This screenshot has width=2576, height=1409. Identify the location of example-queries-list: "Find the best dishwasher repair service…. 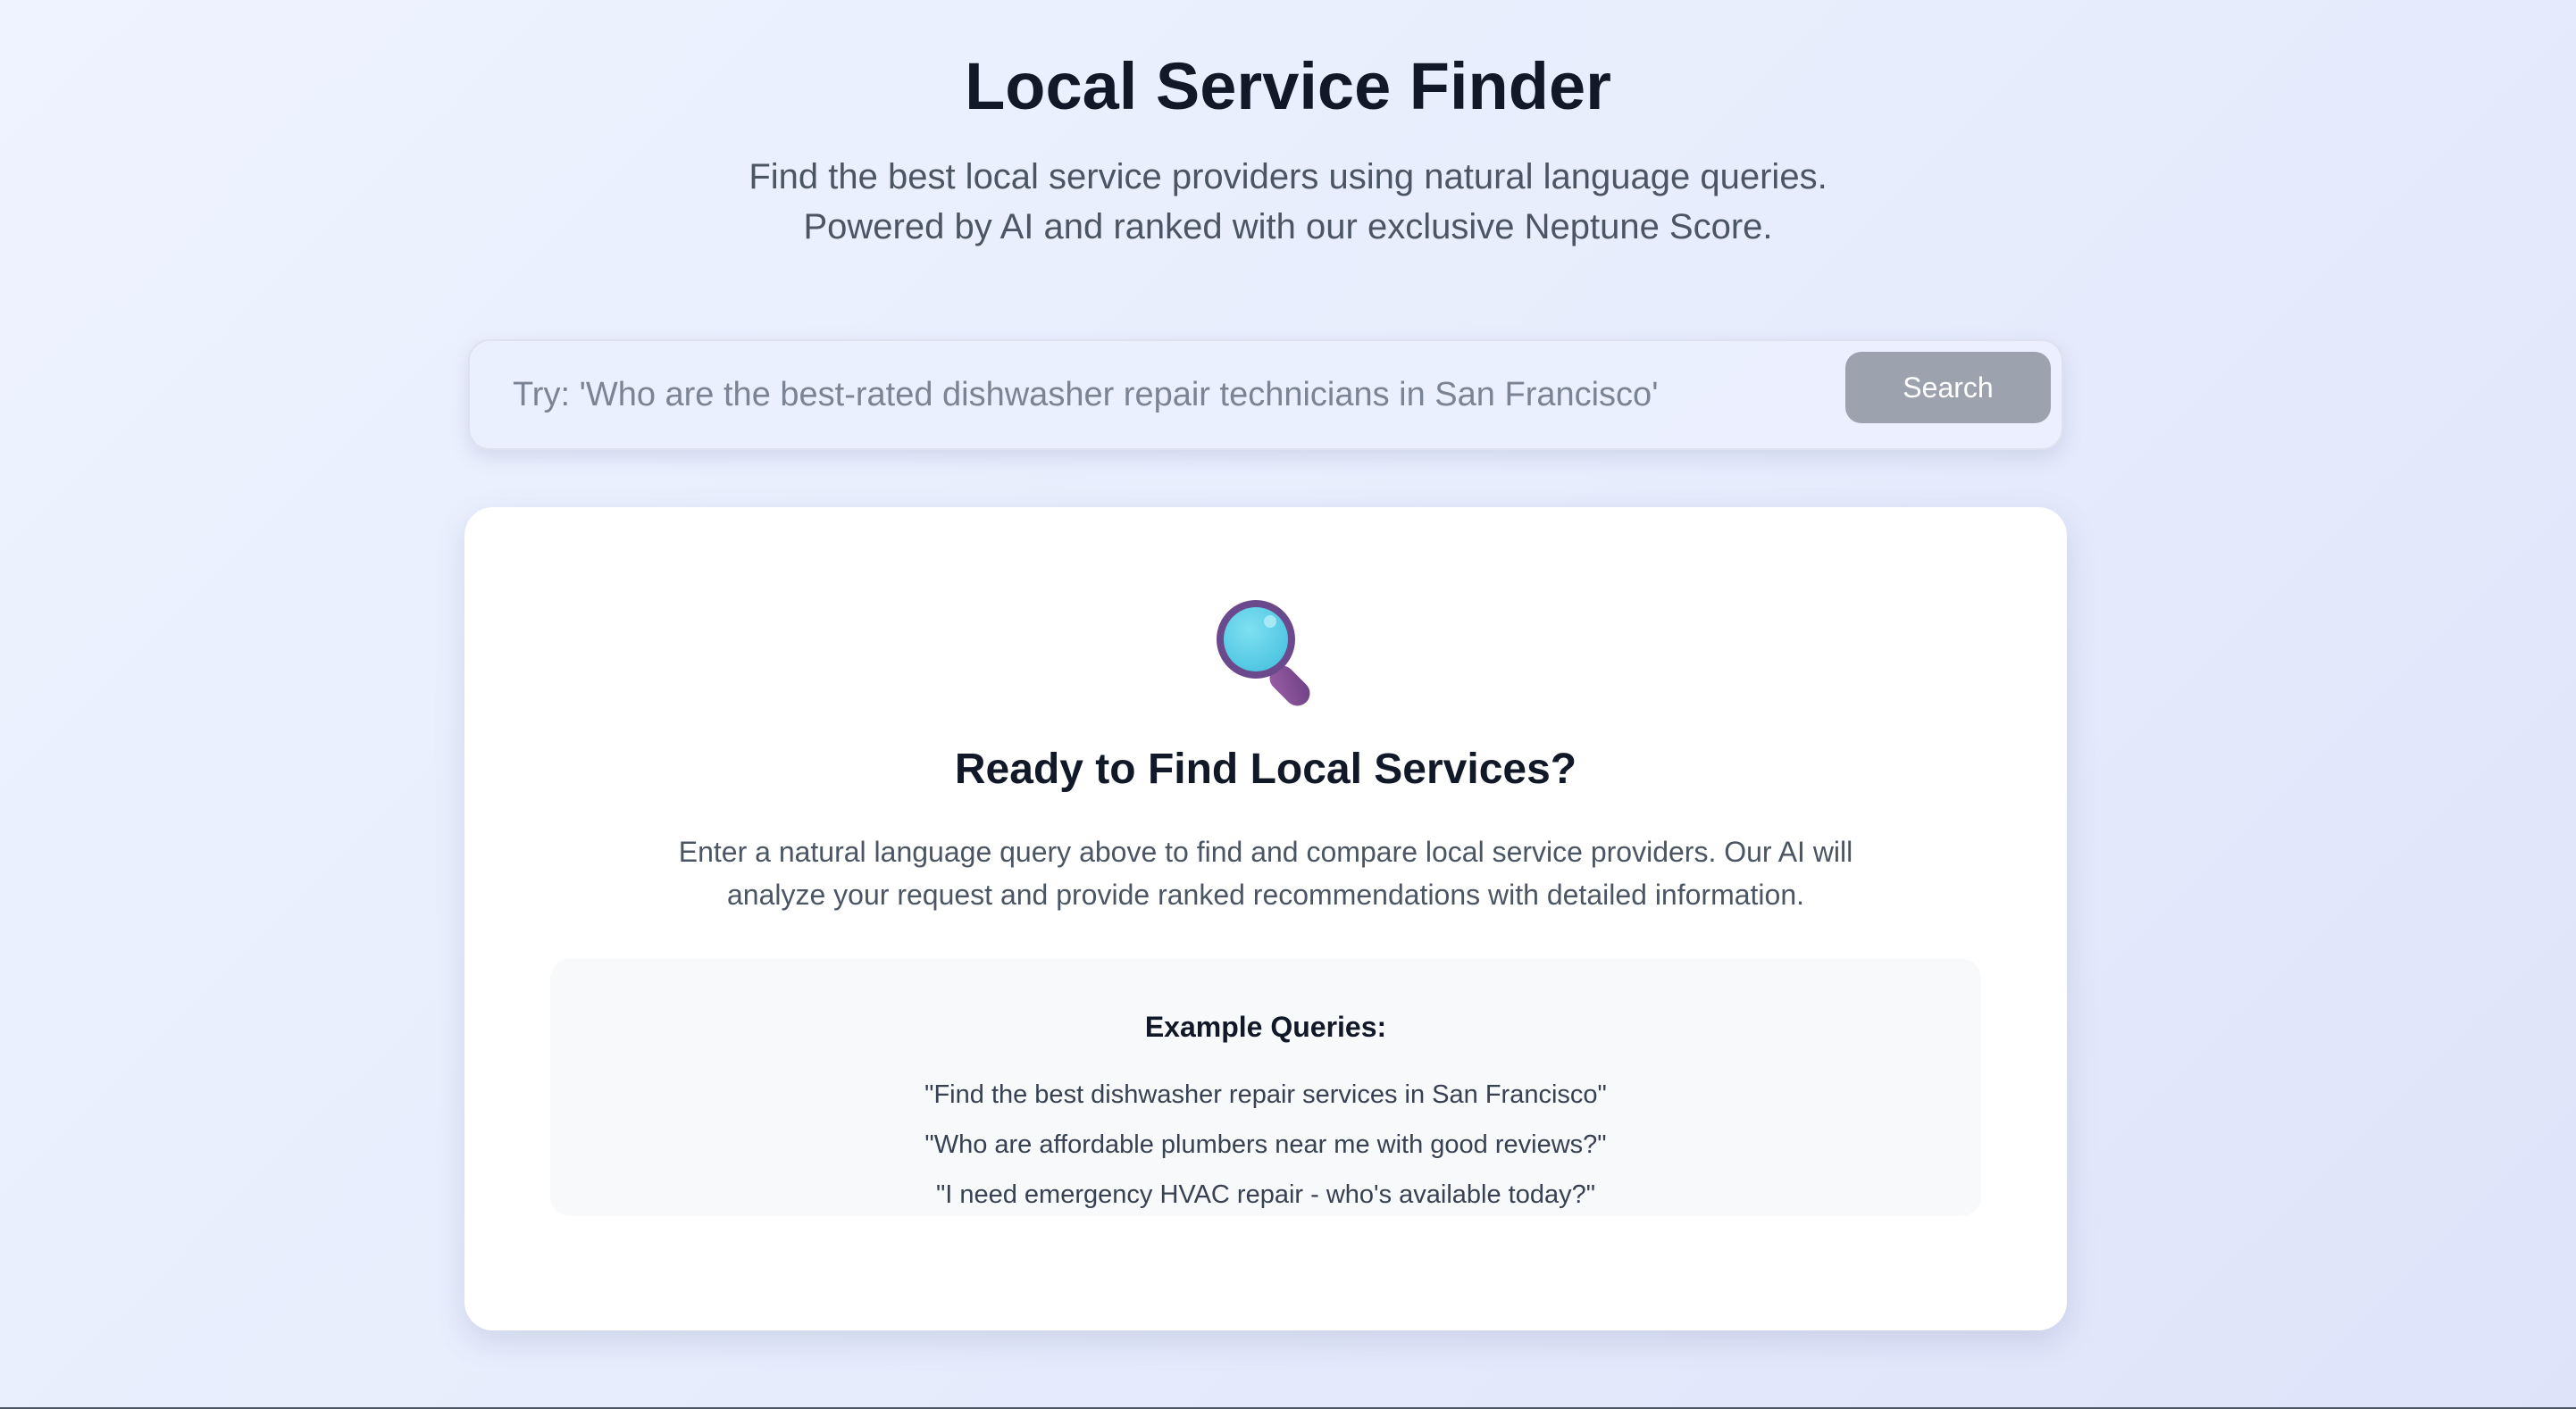
(1266, 1145).